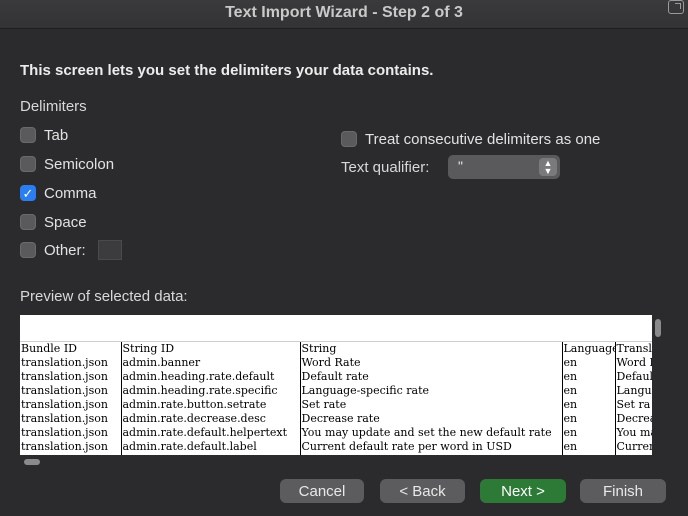  I want to click on comma-label: Comma, so click(70, 193).